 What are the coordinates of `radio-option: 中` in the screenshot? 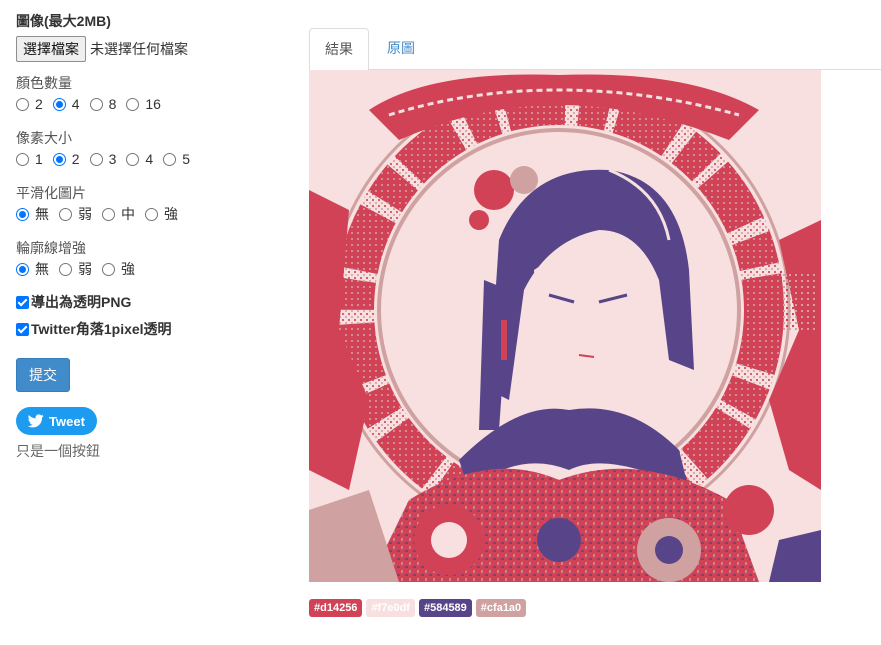 It's located at (118, 214).